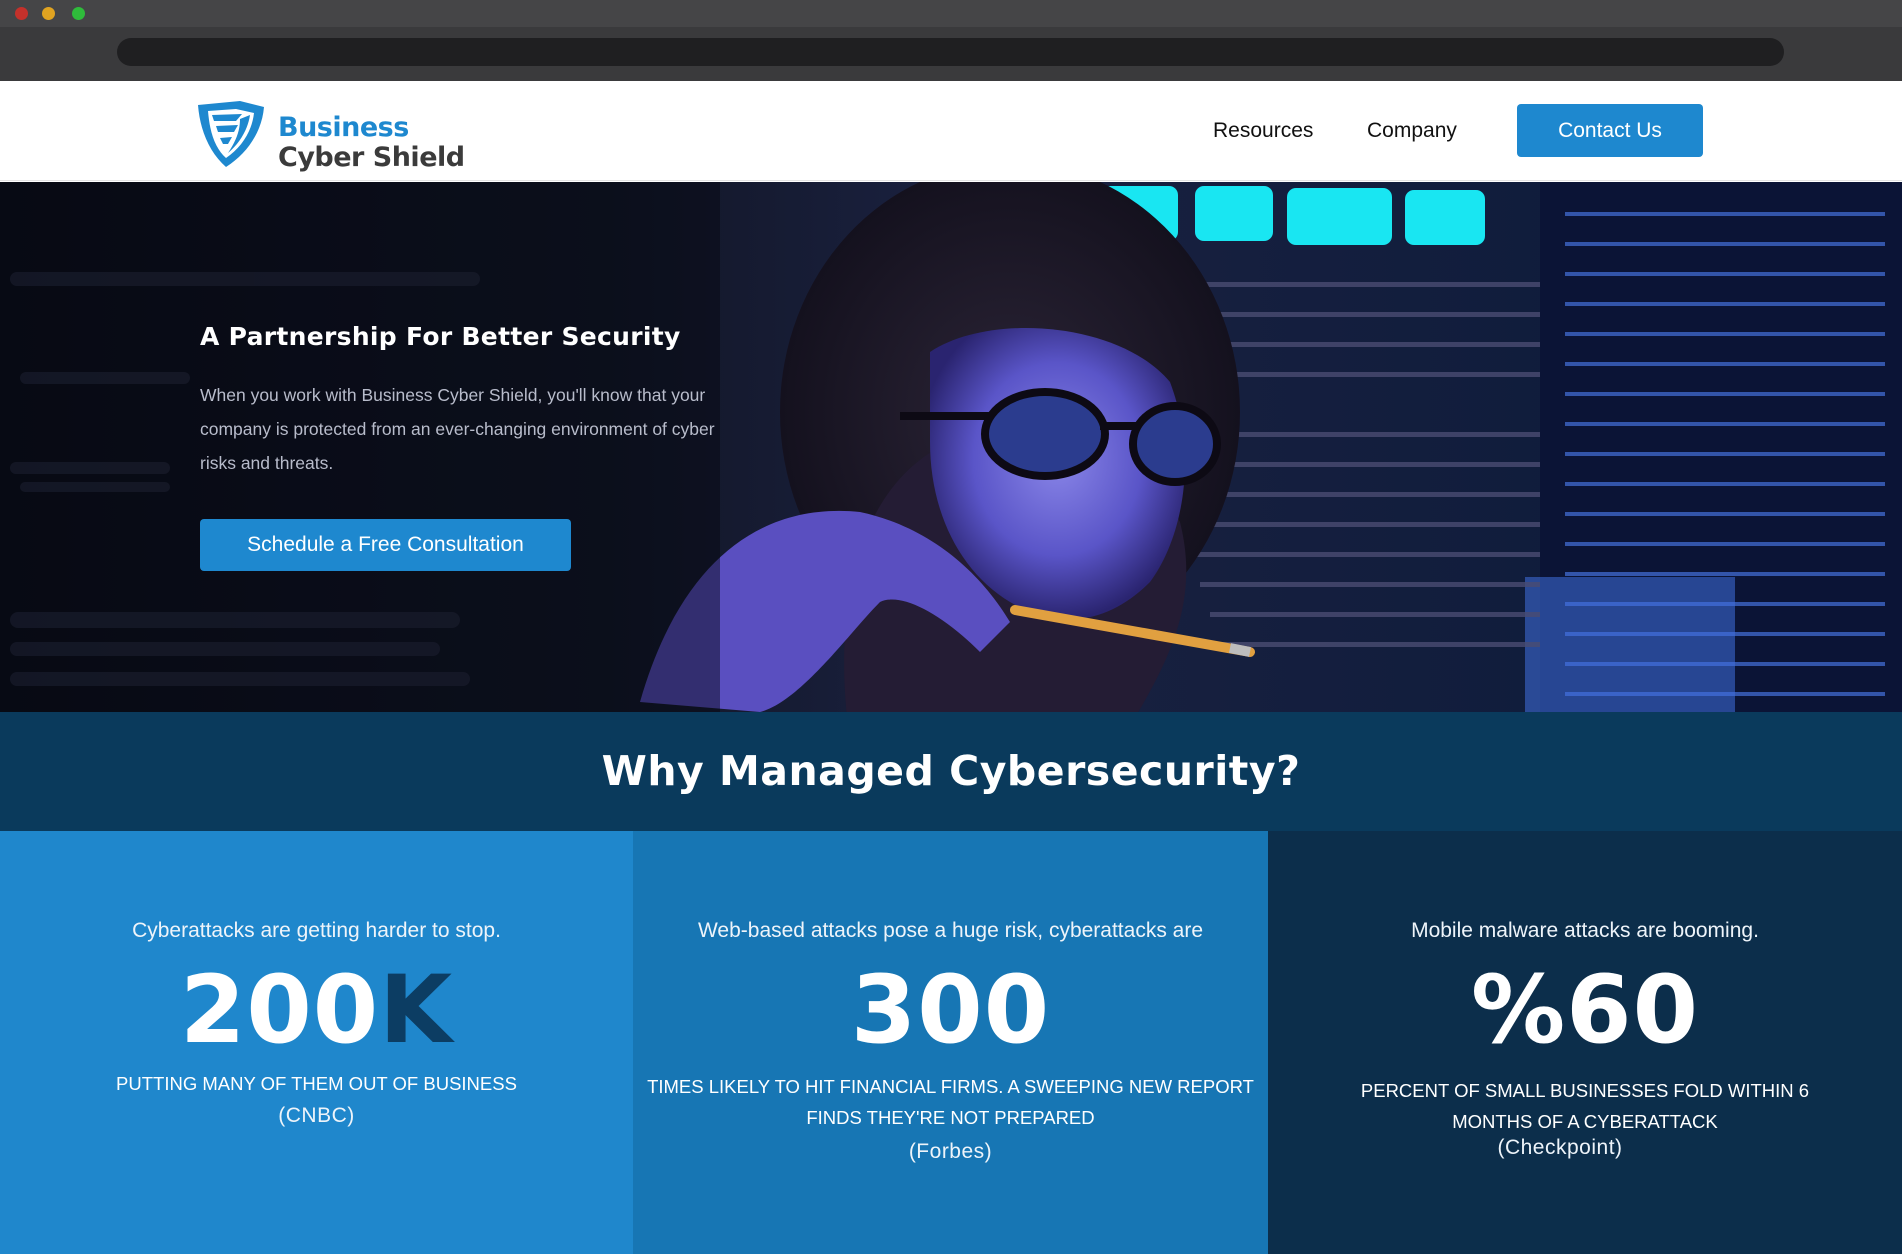  I want to click on stat-lead: Mobile malware attacks are booming., so click(1585, 930).